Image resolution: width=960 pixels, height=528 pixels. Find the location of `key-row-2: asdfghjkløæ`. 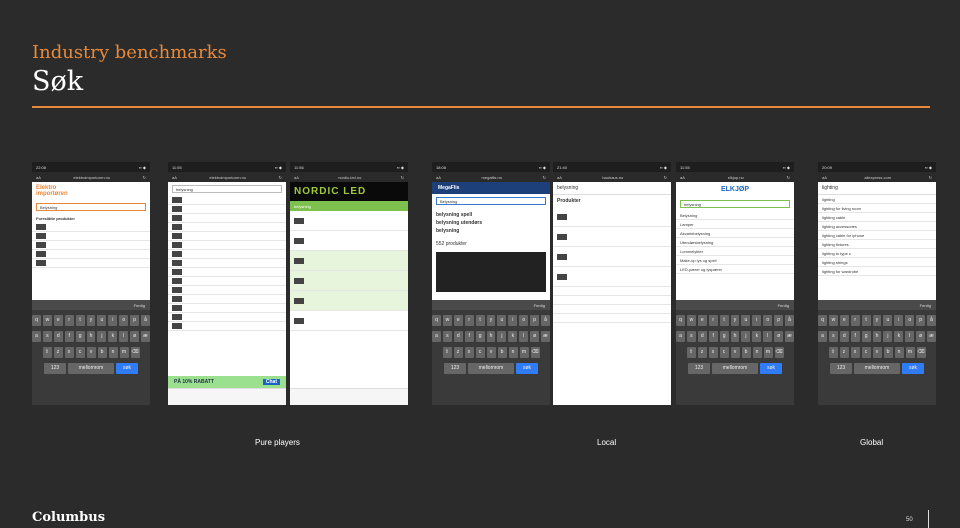

key-row-2: asdfghjkløæ is located at coordinates (877, 336).